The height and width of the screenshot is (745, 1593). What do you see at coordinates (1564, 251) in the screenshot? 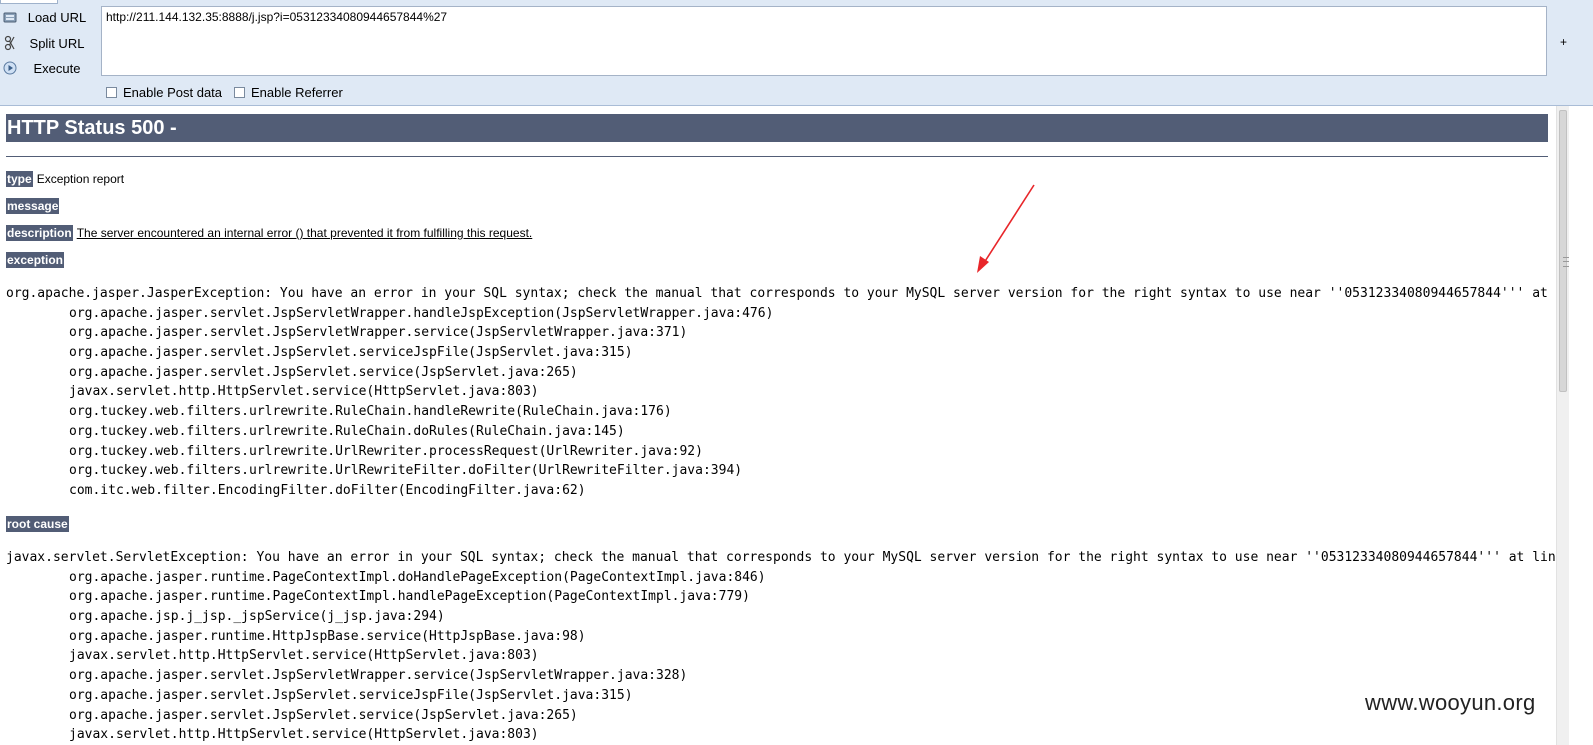
I see `scrollbar-thumb` at bounding box center [1564, 251].